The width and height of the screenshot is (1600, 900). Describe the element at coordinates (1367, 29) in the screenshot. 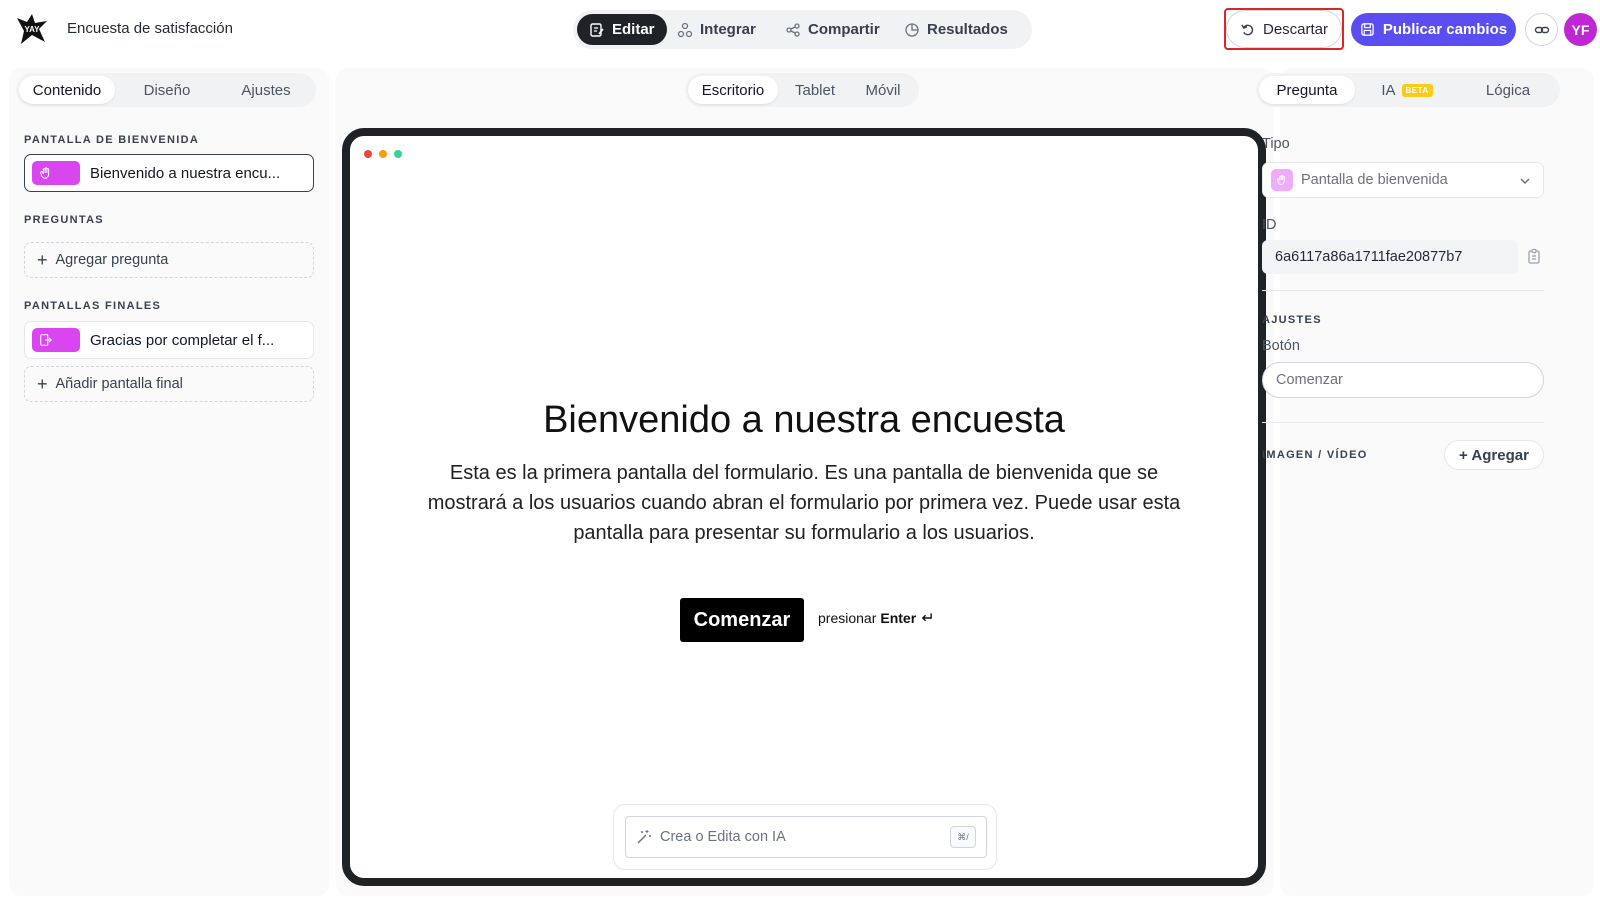

I see `save-icon` at that location.